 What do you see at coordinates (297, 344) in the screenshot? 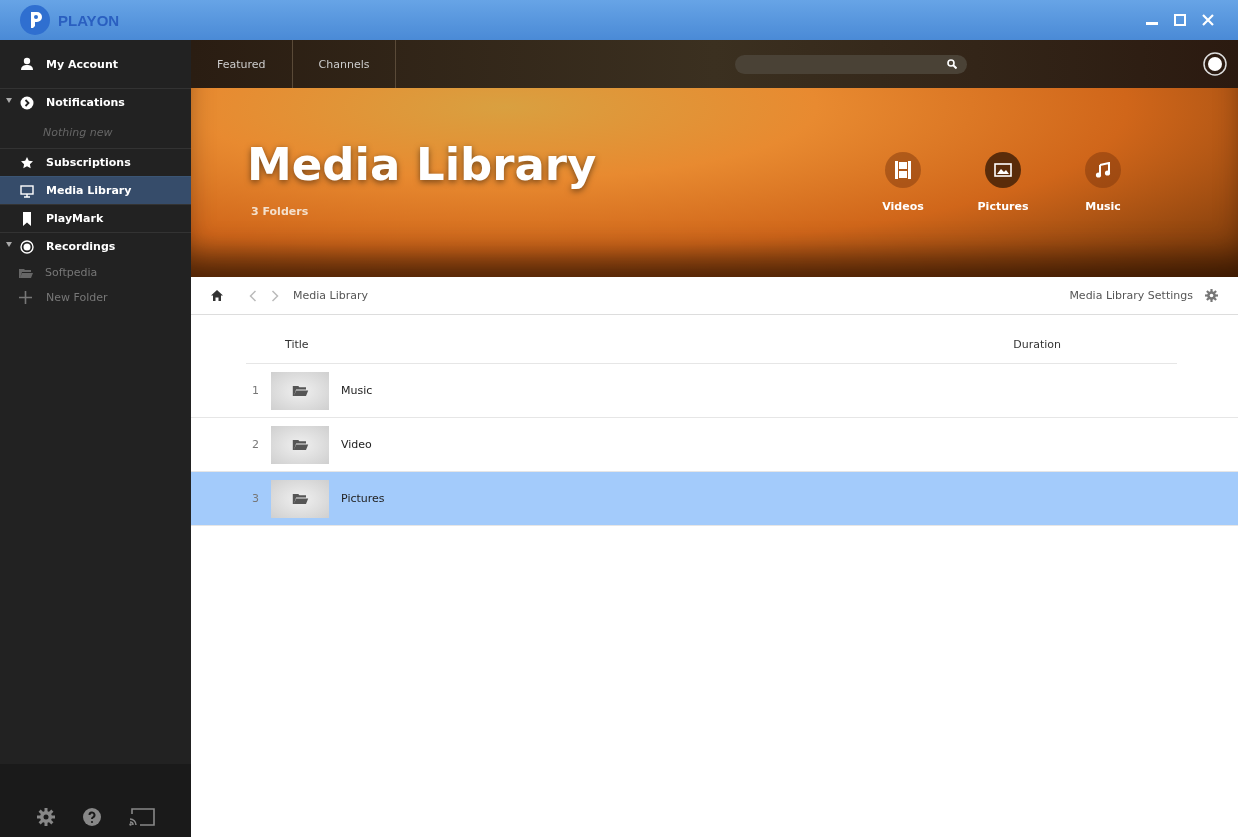
I see `column-header: Title` at bounding box center [297, 344].